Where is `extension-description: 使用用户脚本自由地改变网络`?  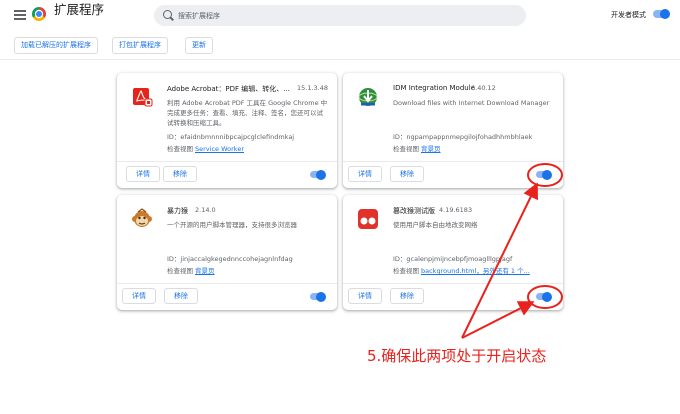 extension-description: 使用用户脚本自由地改变网络 is located at coordinates (435, 225).